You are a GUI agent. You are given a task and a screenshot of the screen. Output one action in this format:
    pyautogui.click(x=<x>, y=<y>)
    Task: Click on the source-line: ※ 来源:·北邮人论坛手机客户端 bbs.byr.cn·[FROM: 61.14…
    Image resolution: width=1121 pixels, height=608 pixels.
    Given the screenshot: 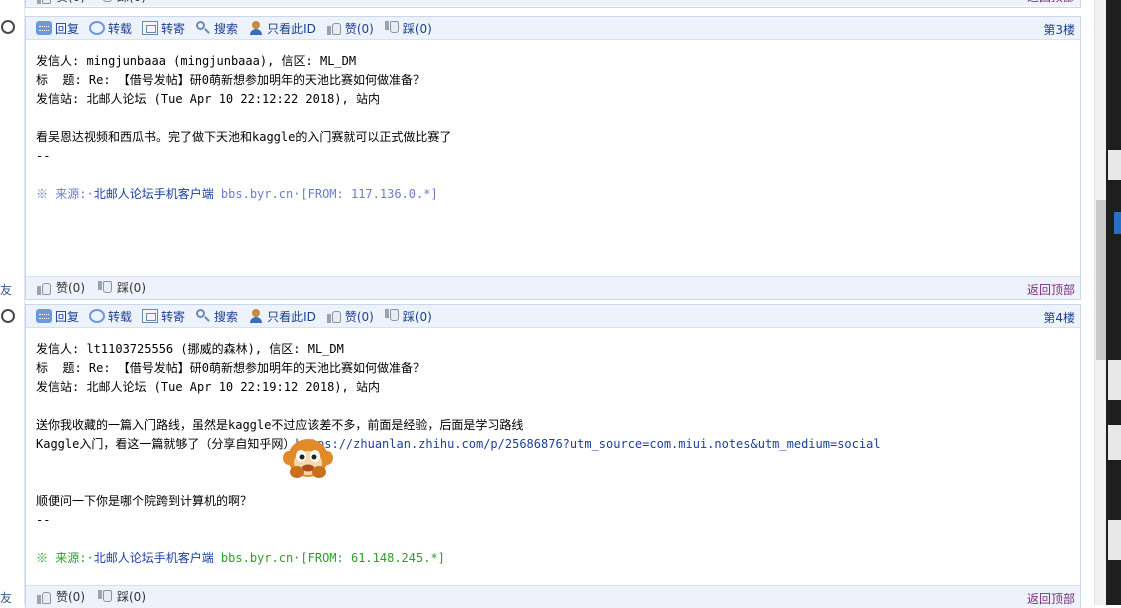 What is the action you would take?
    pyautogui.click(x=240, y=558)
    